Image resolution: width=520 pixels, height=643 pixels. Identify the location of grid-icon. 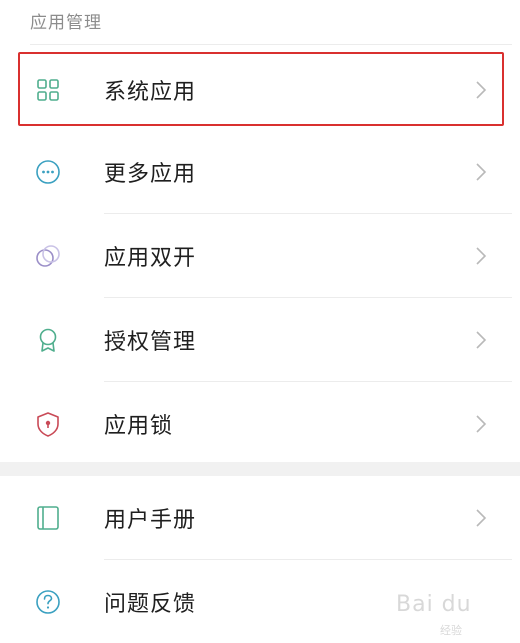
(48, 90).